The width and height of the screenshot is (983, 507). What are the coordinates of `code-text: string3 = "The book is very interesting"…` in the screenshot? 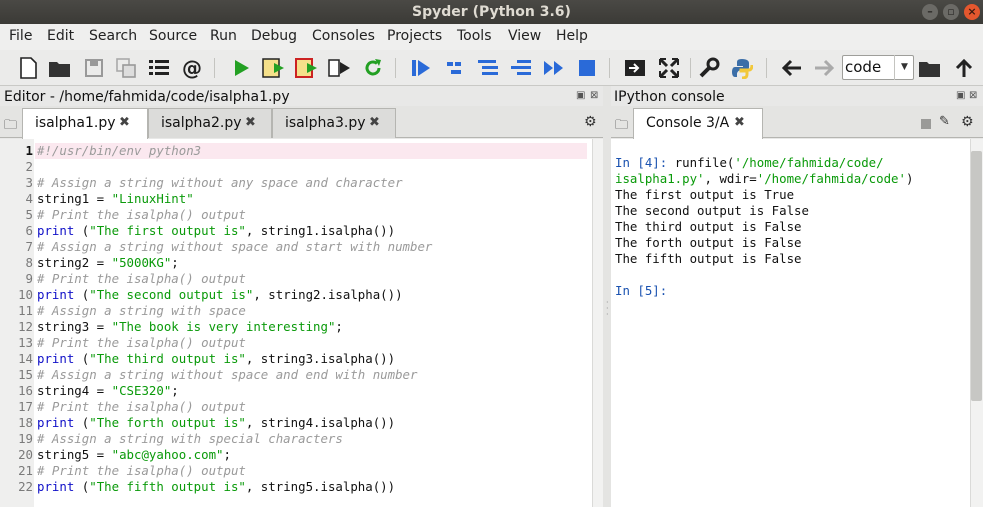 It's located at (190, 327).